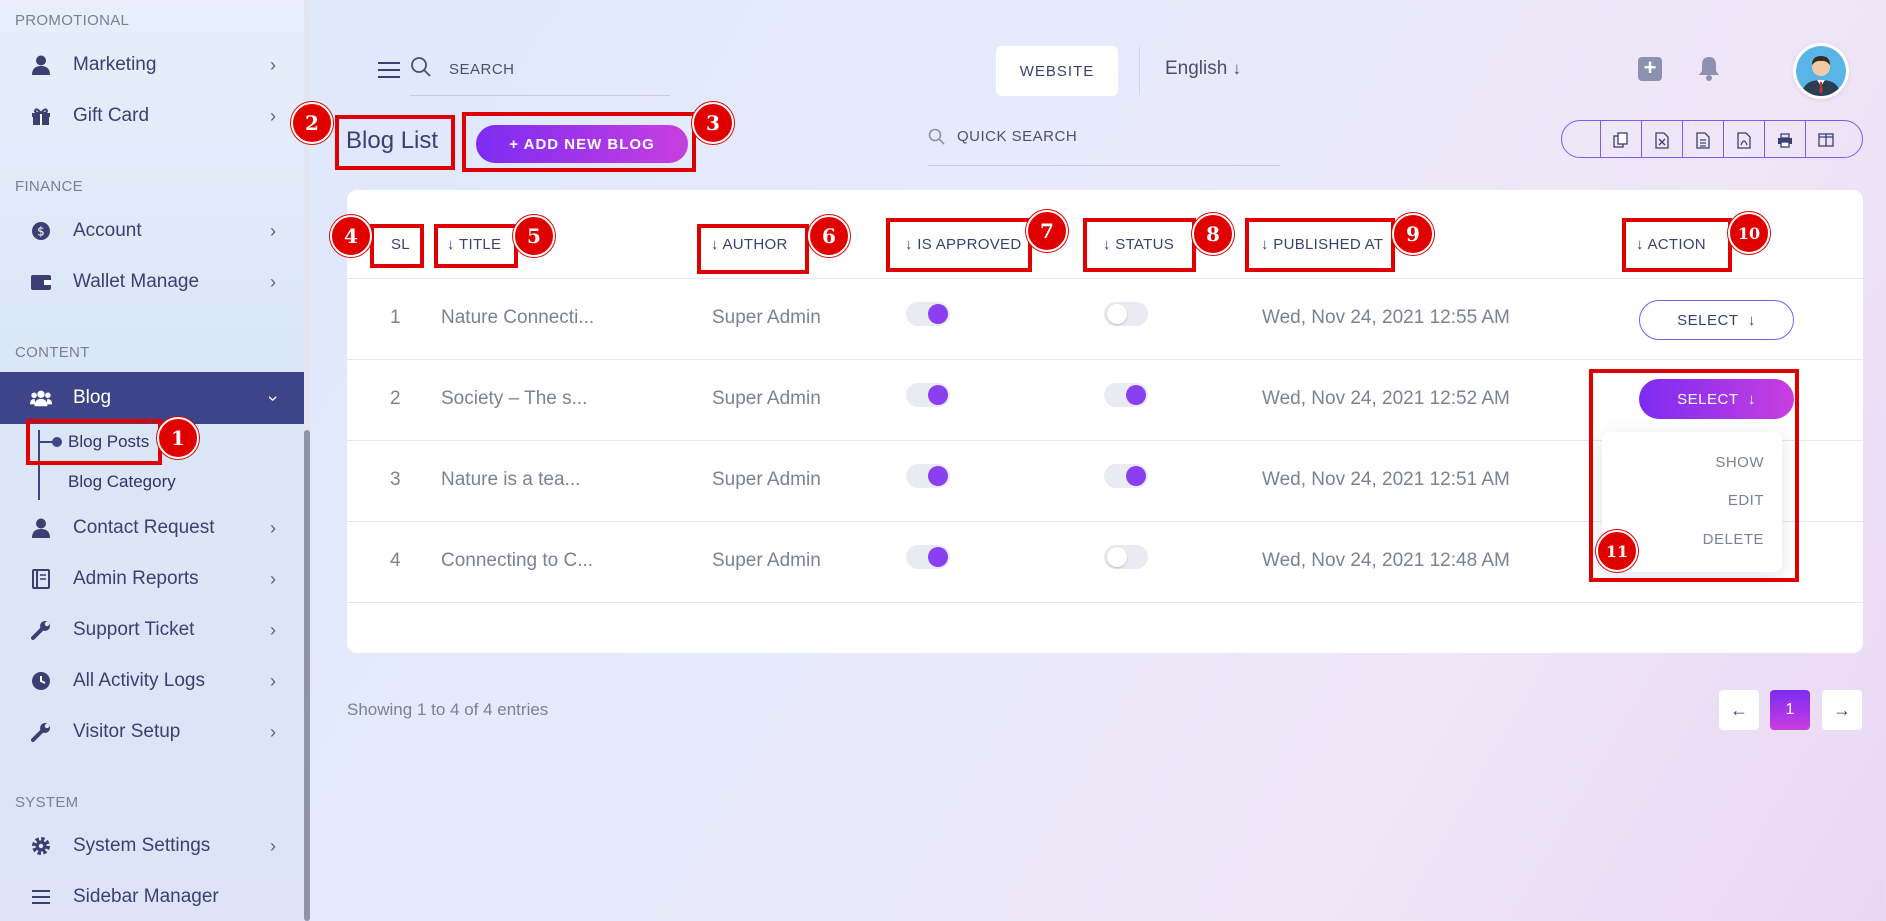 The image size is (1886, 921). Describe the element at coordinates (1047, 231) in the screenshot. I see `annotation-badge: 7` at that location.